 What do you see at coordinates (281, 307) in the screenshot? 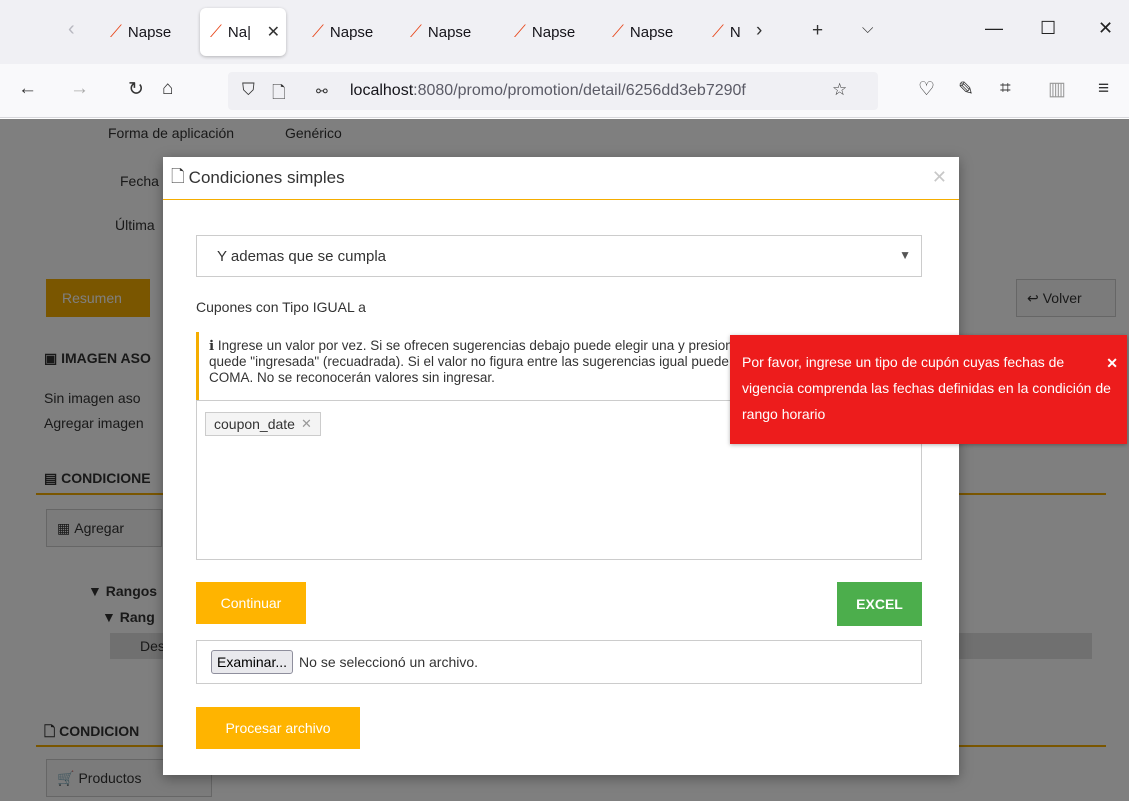
I see `cupones-field-label: Cupones con Tipo IGUAL a` at bounding box center [281, 307].